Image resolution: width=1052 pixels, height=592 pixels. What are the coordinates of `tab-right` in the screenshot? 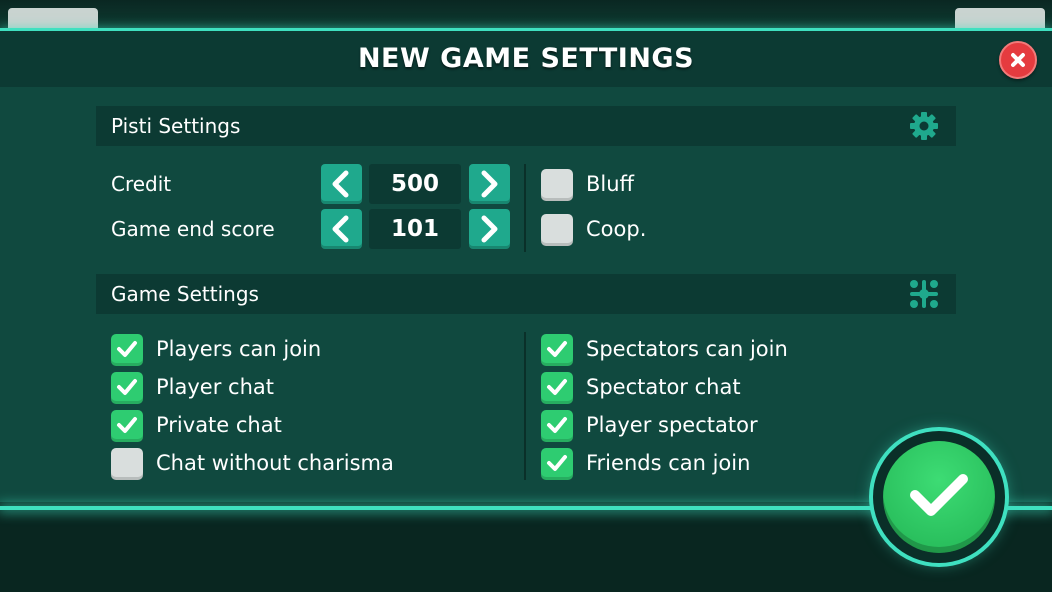 It's located at (1000, 19).